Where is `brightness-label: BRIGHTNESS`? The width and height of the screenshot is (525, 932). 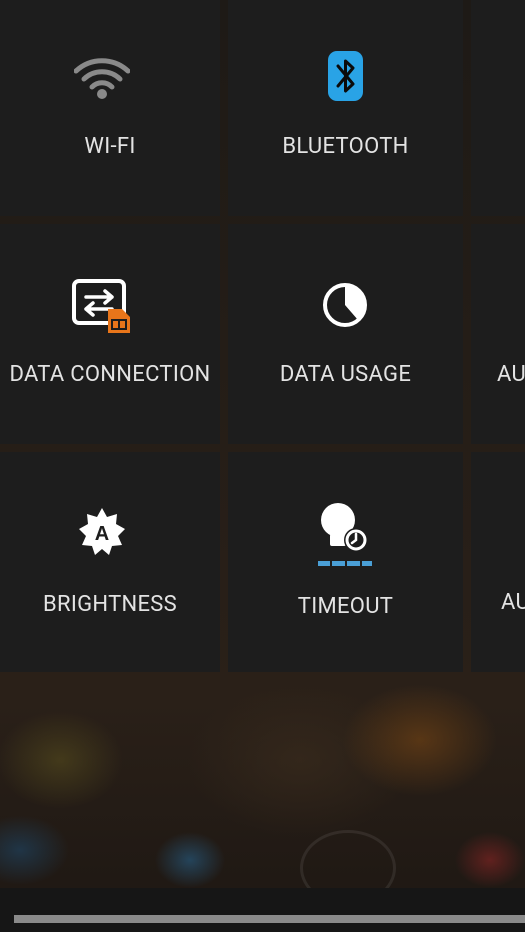
brightness-label: BRIGHTNESS is located at coordinates (110, 604).